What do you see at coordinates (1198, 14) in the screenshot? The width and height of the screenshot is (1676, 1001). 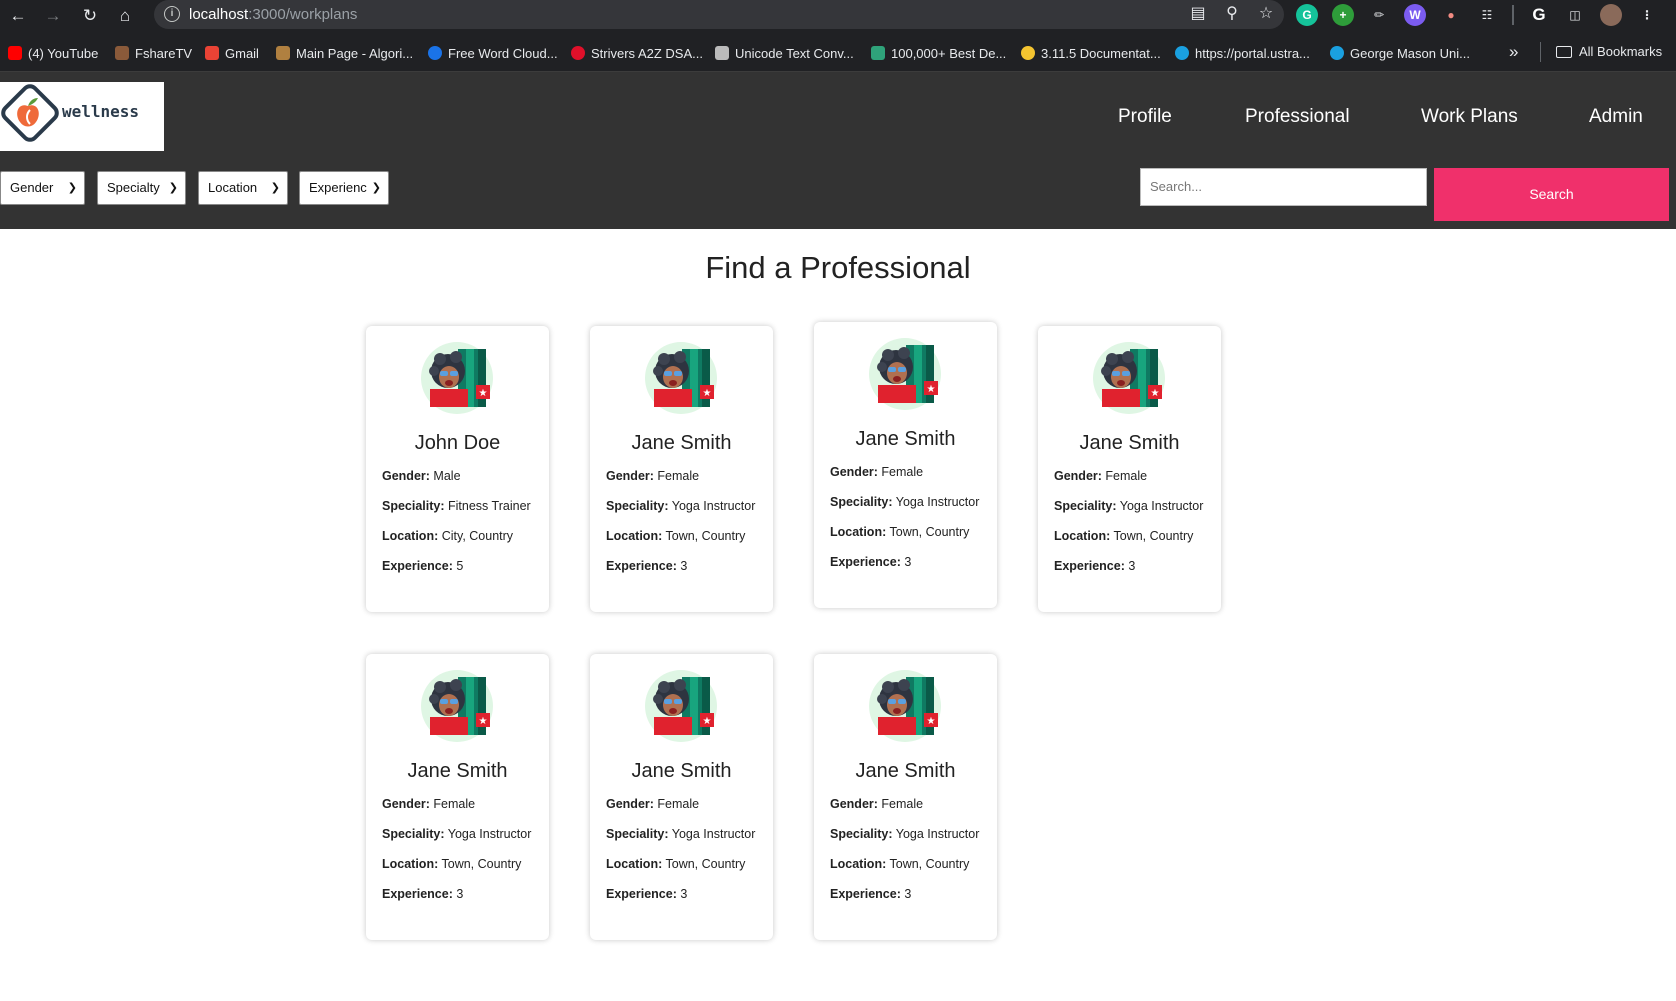 I see `install-app-icon: ▤` at bounding box center [1198, 14].